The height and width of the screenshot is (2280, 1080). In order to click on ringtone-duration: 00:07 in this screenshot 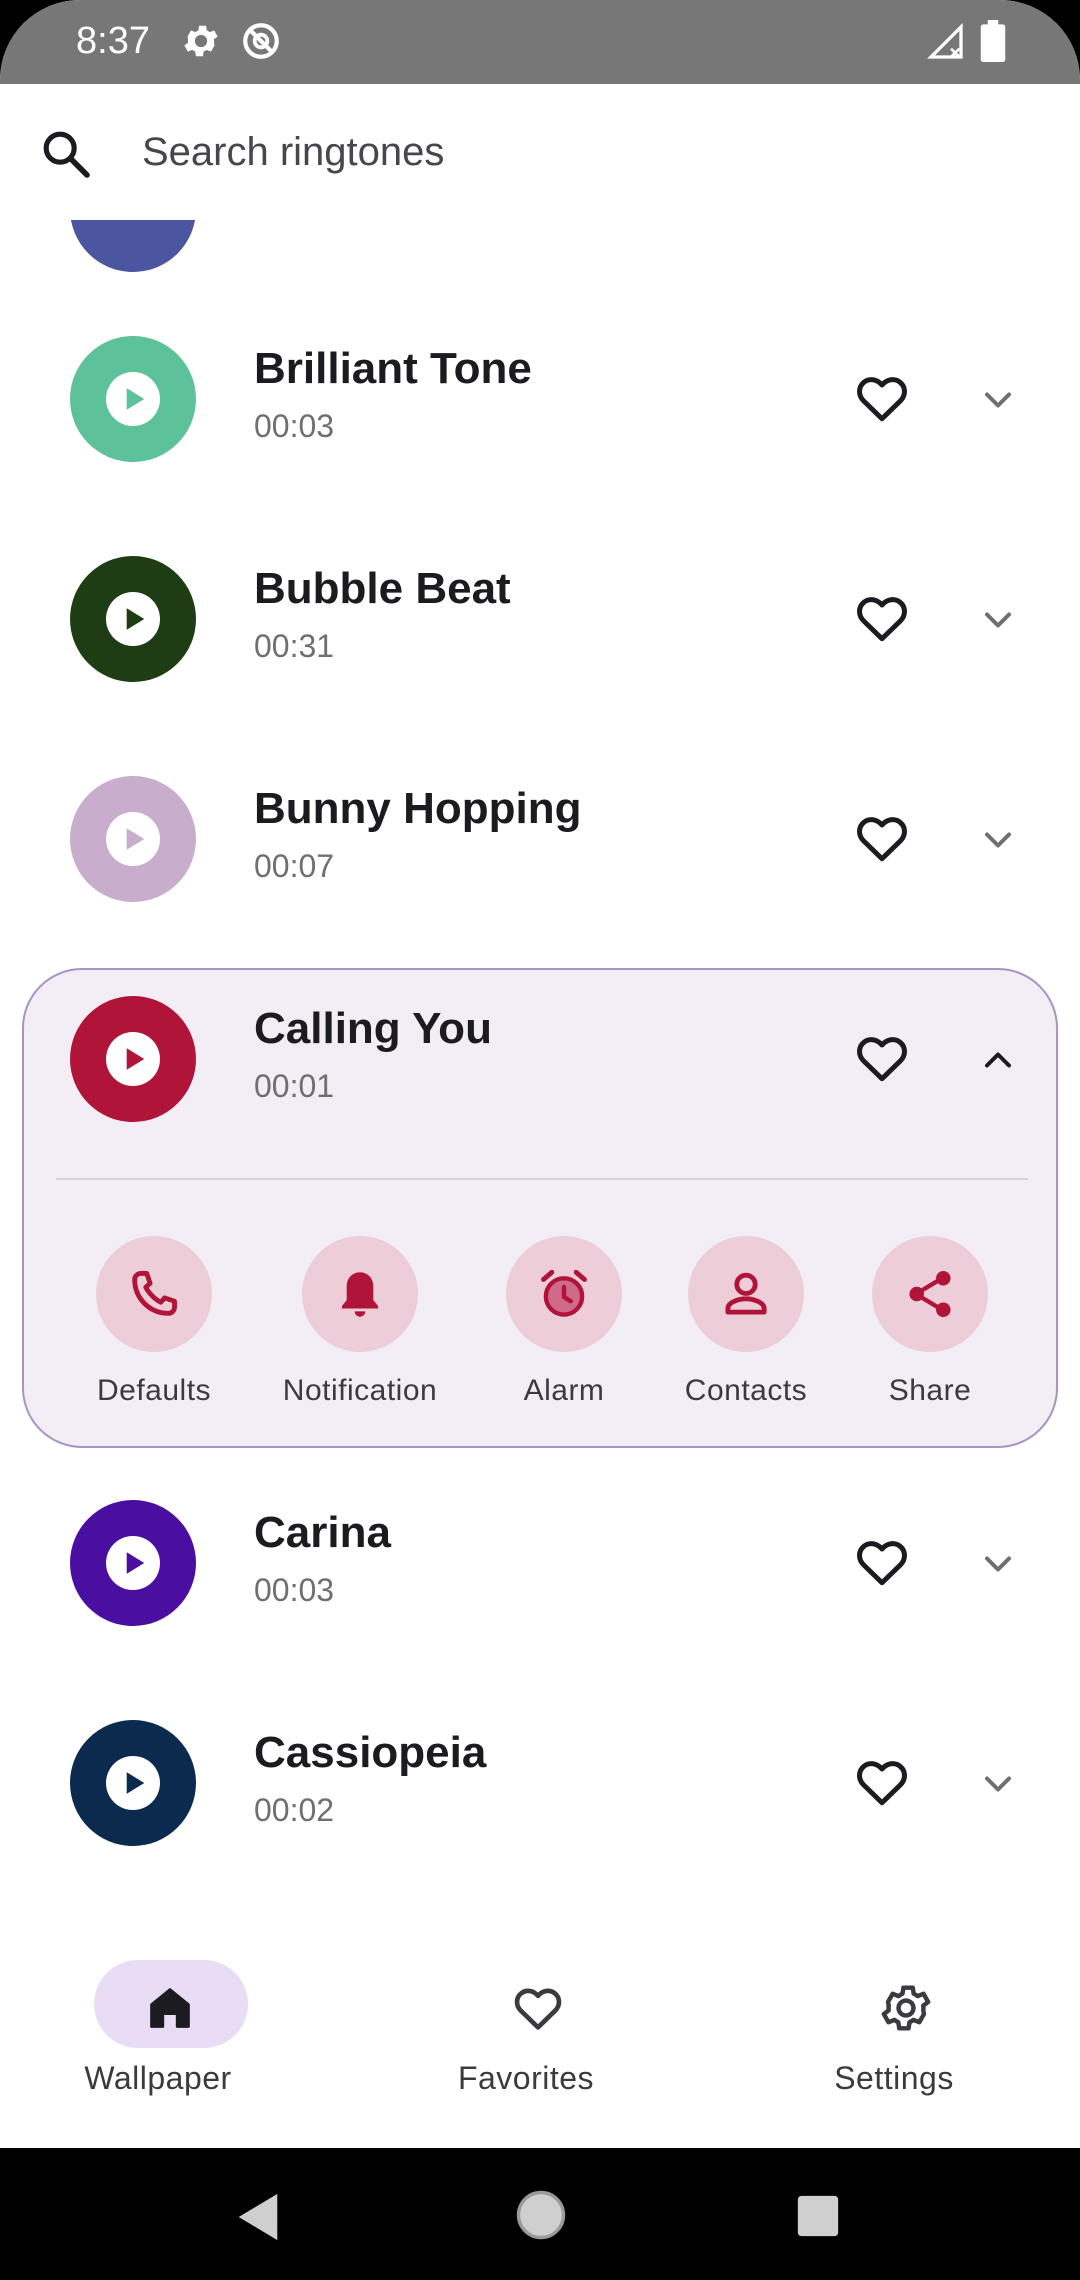, I will do `click(294, 866)`.